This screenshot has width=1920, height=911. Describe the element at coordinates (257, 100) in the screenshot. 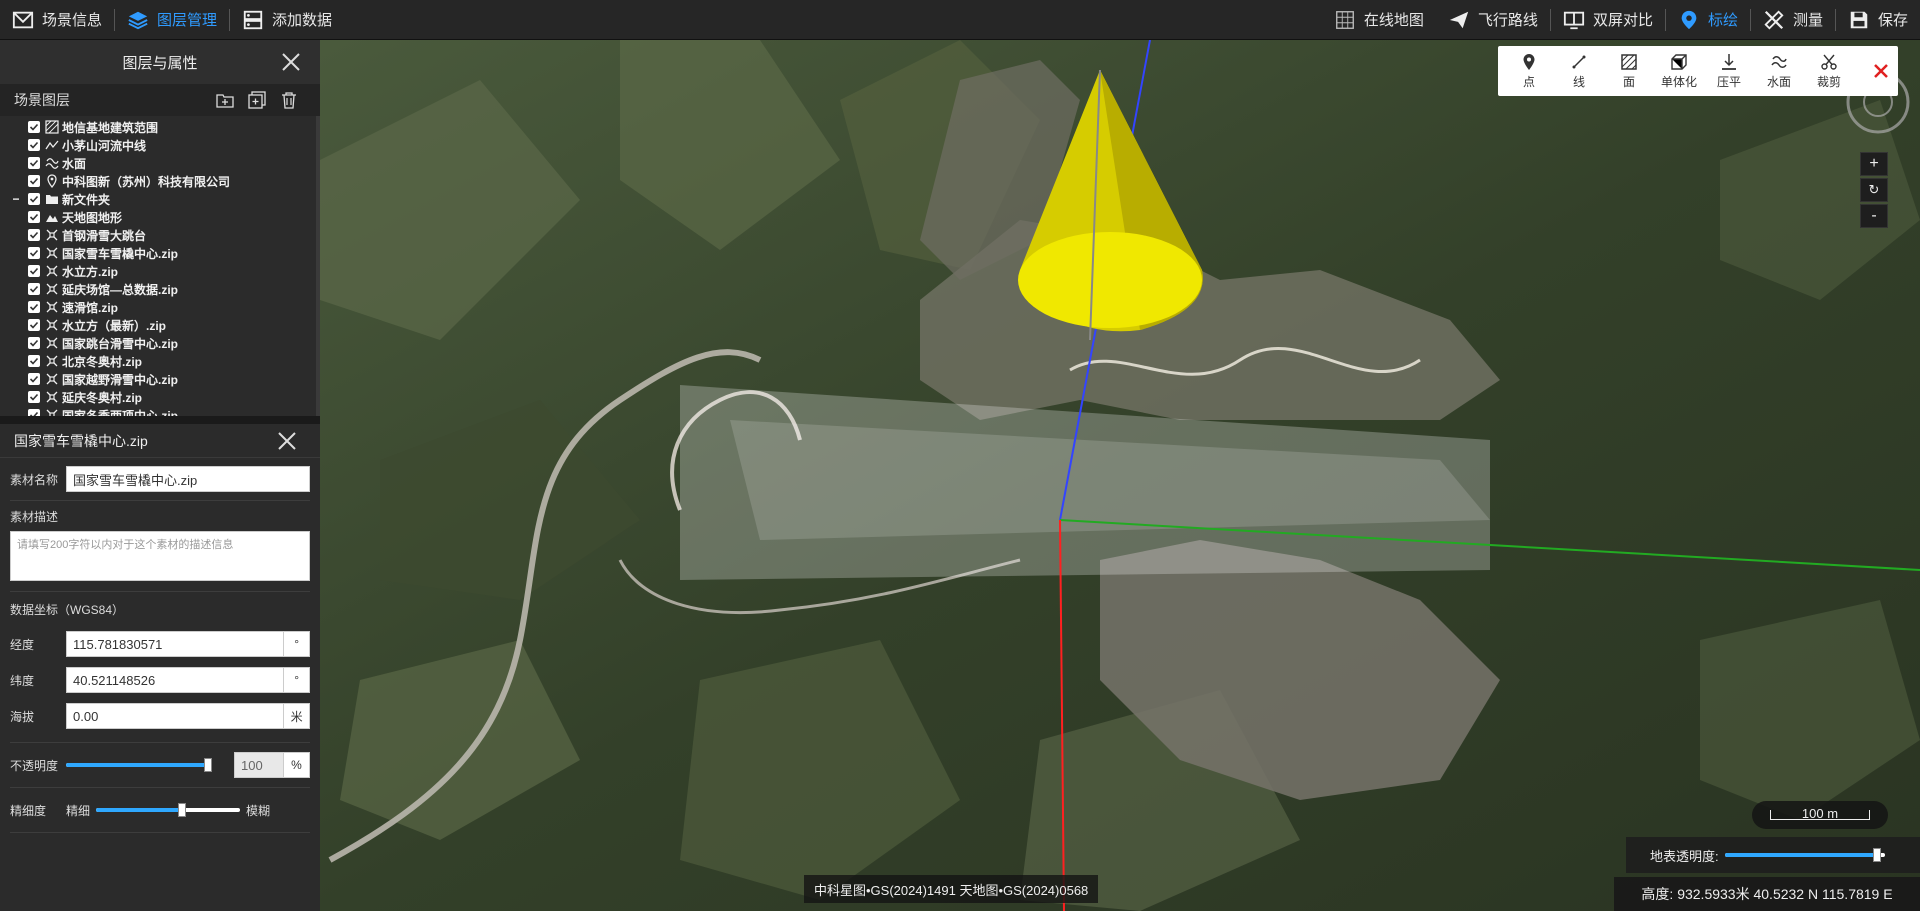

I see `add-layer-icon` at that location.